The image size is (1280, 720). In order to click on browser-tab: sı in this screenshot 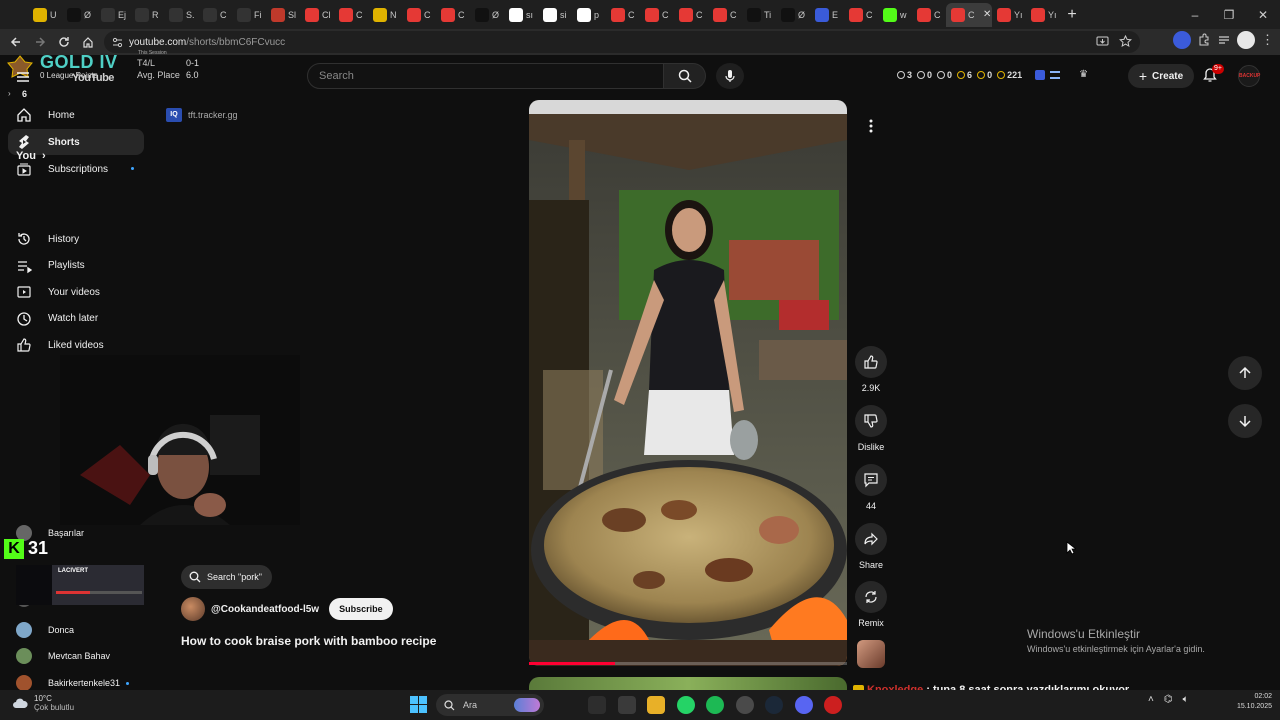, I will do `click(521, 15)`.